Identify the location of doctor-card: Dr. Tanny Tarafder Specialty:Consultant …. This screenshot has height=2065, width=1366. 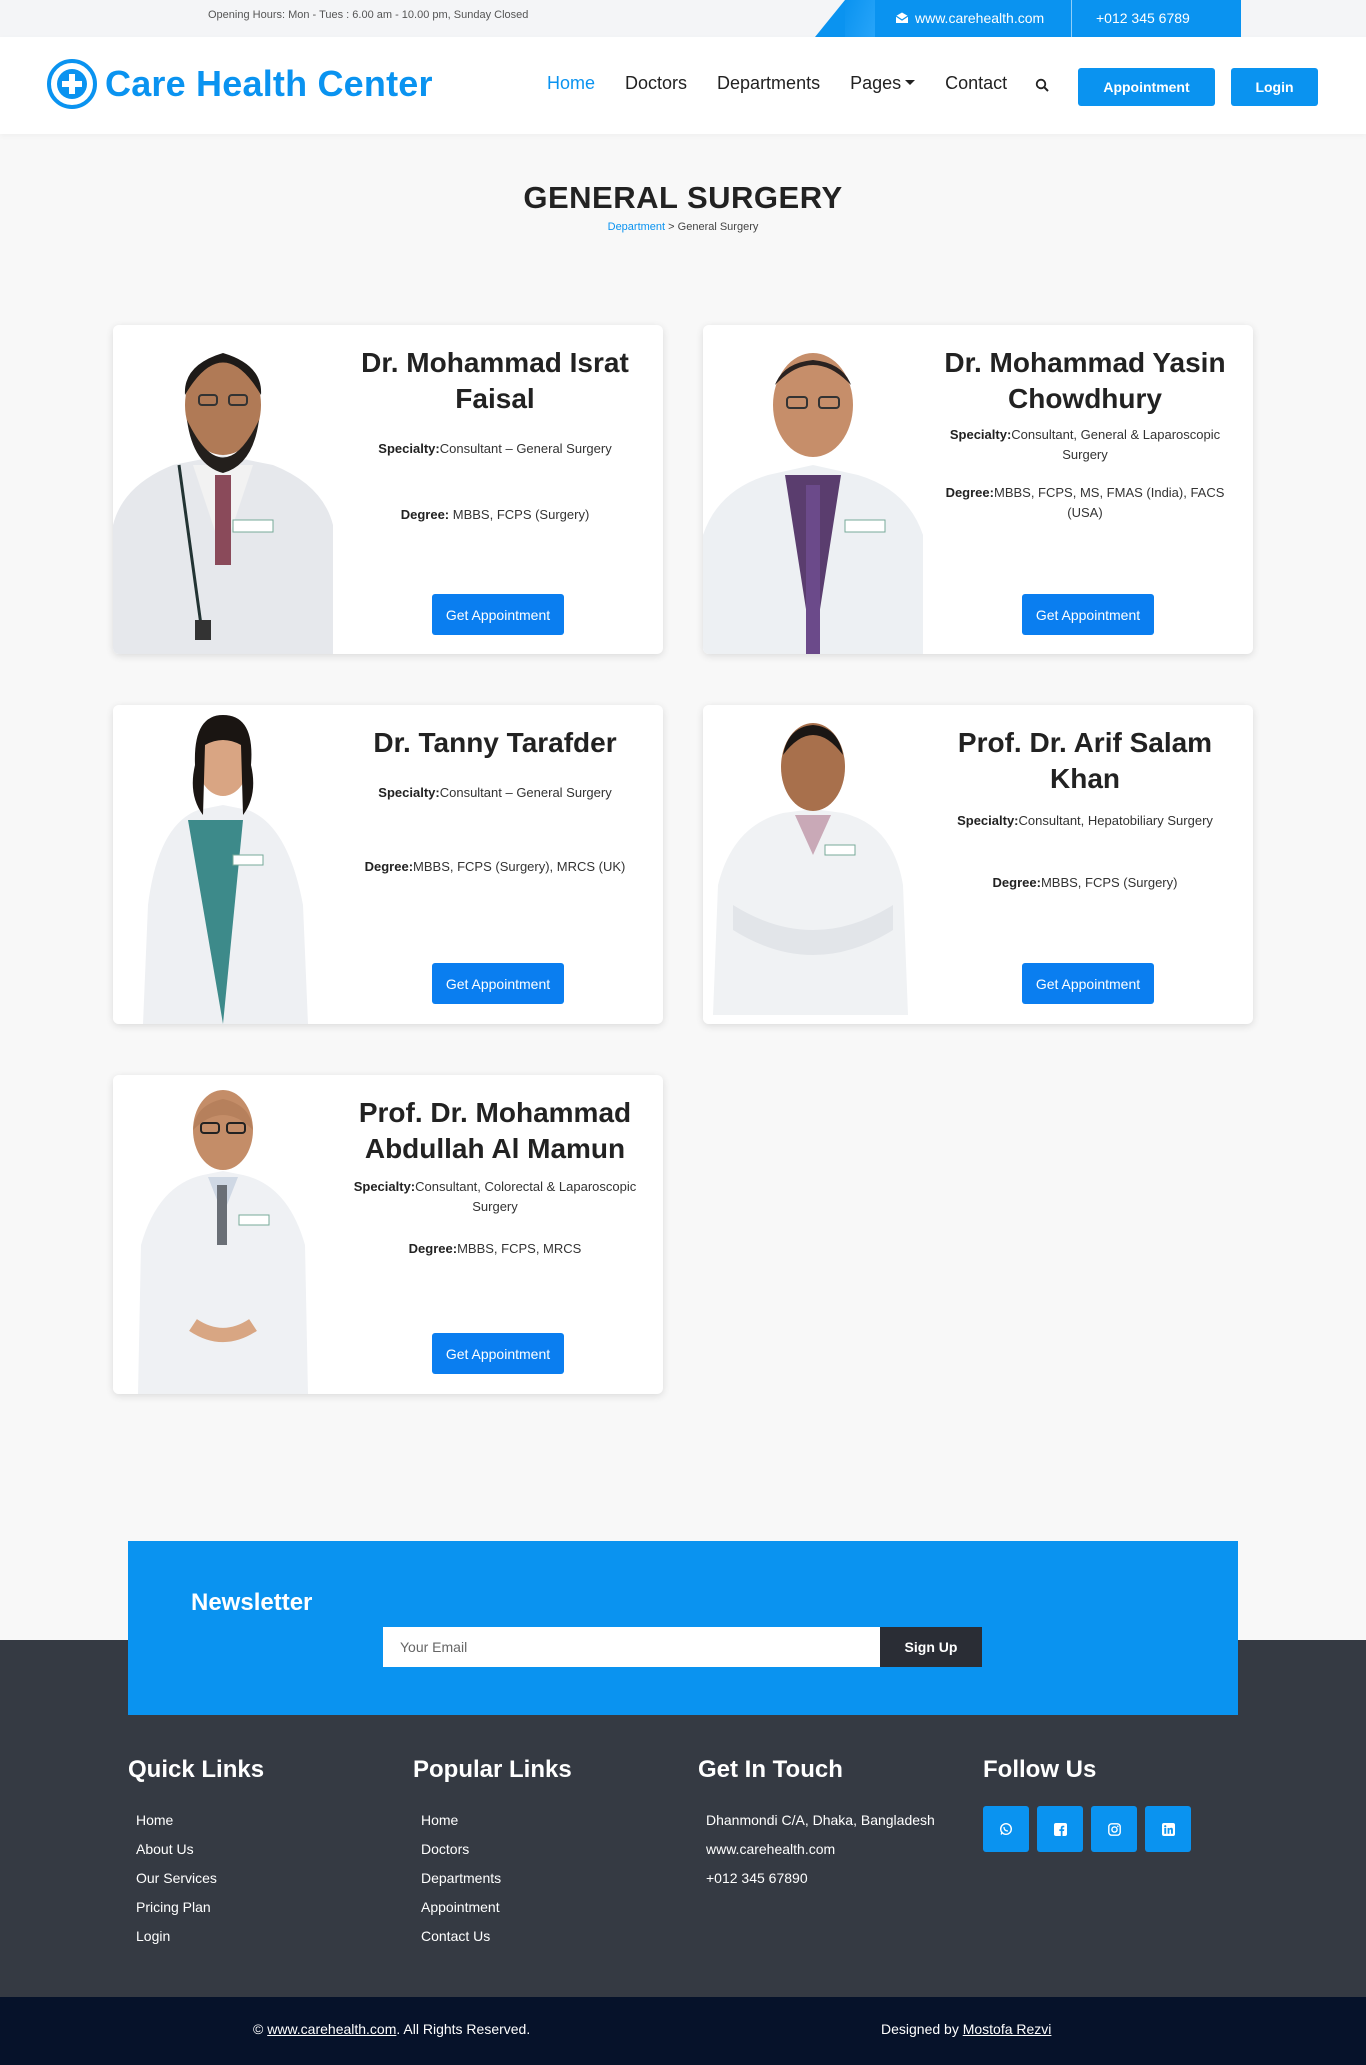
(388, 864).